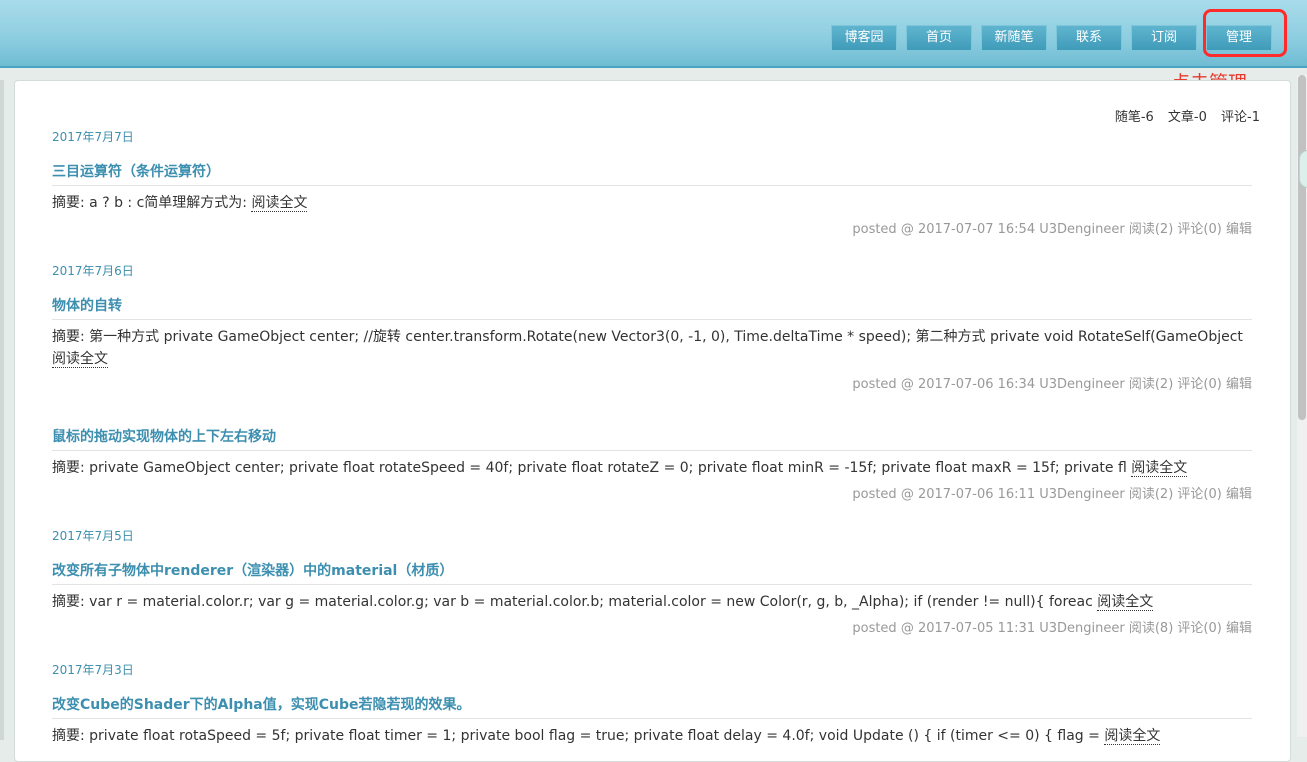  What do you see at coordinates (1134, 117) in the screenshot?
I see `posts-count: 随笔-6` at bounding box center [1134, 117].